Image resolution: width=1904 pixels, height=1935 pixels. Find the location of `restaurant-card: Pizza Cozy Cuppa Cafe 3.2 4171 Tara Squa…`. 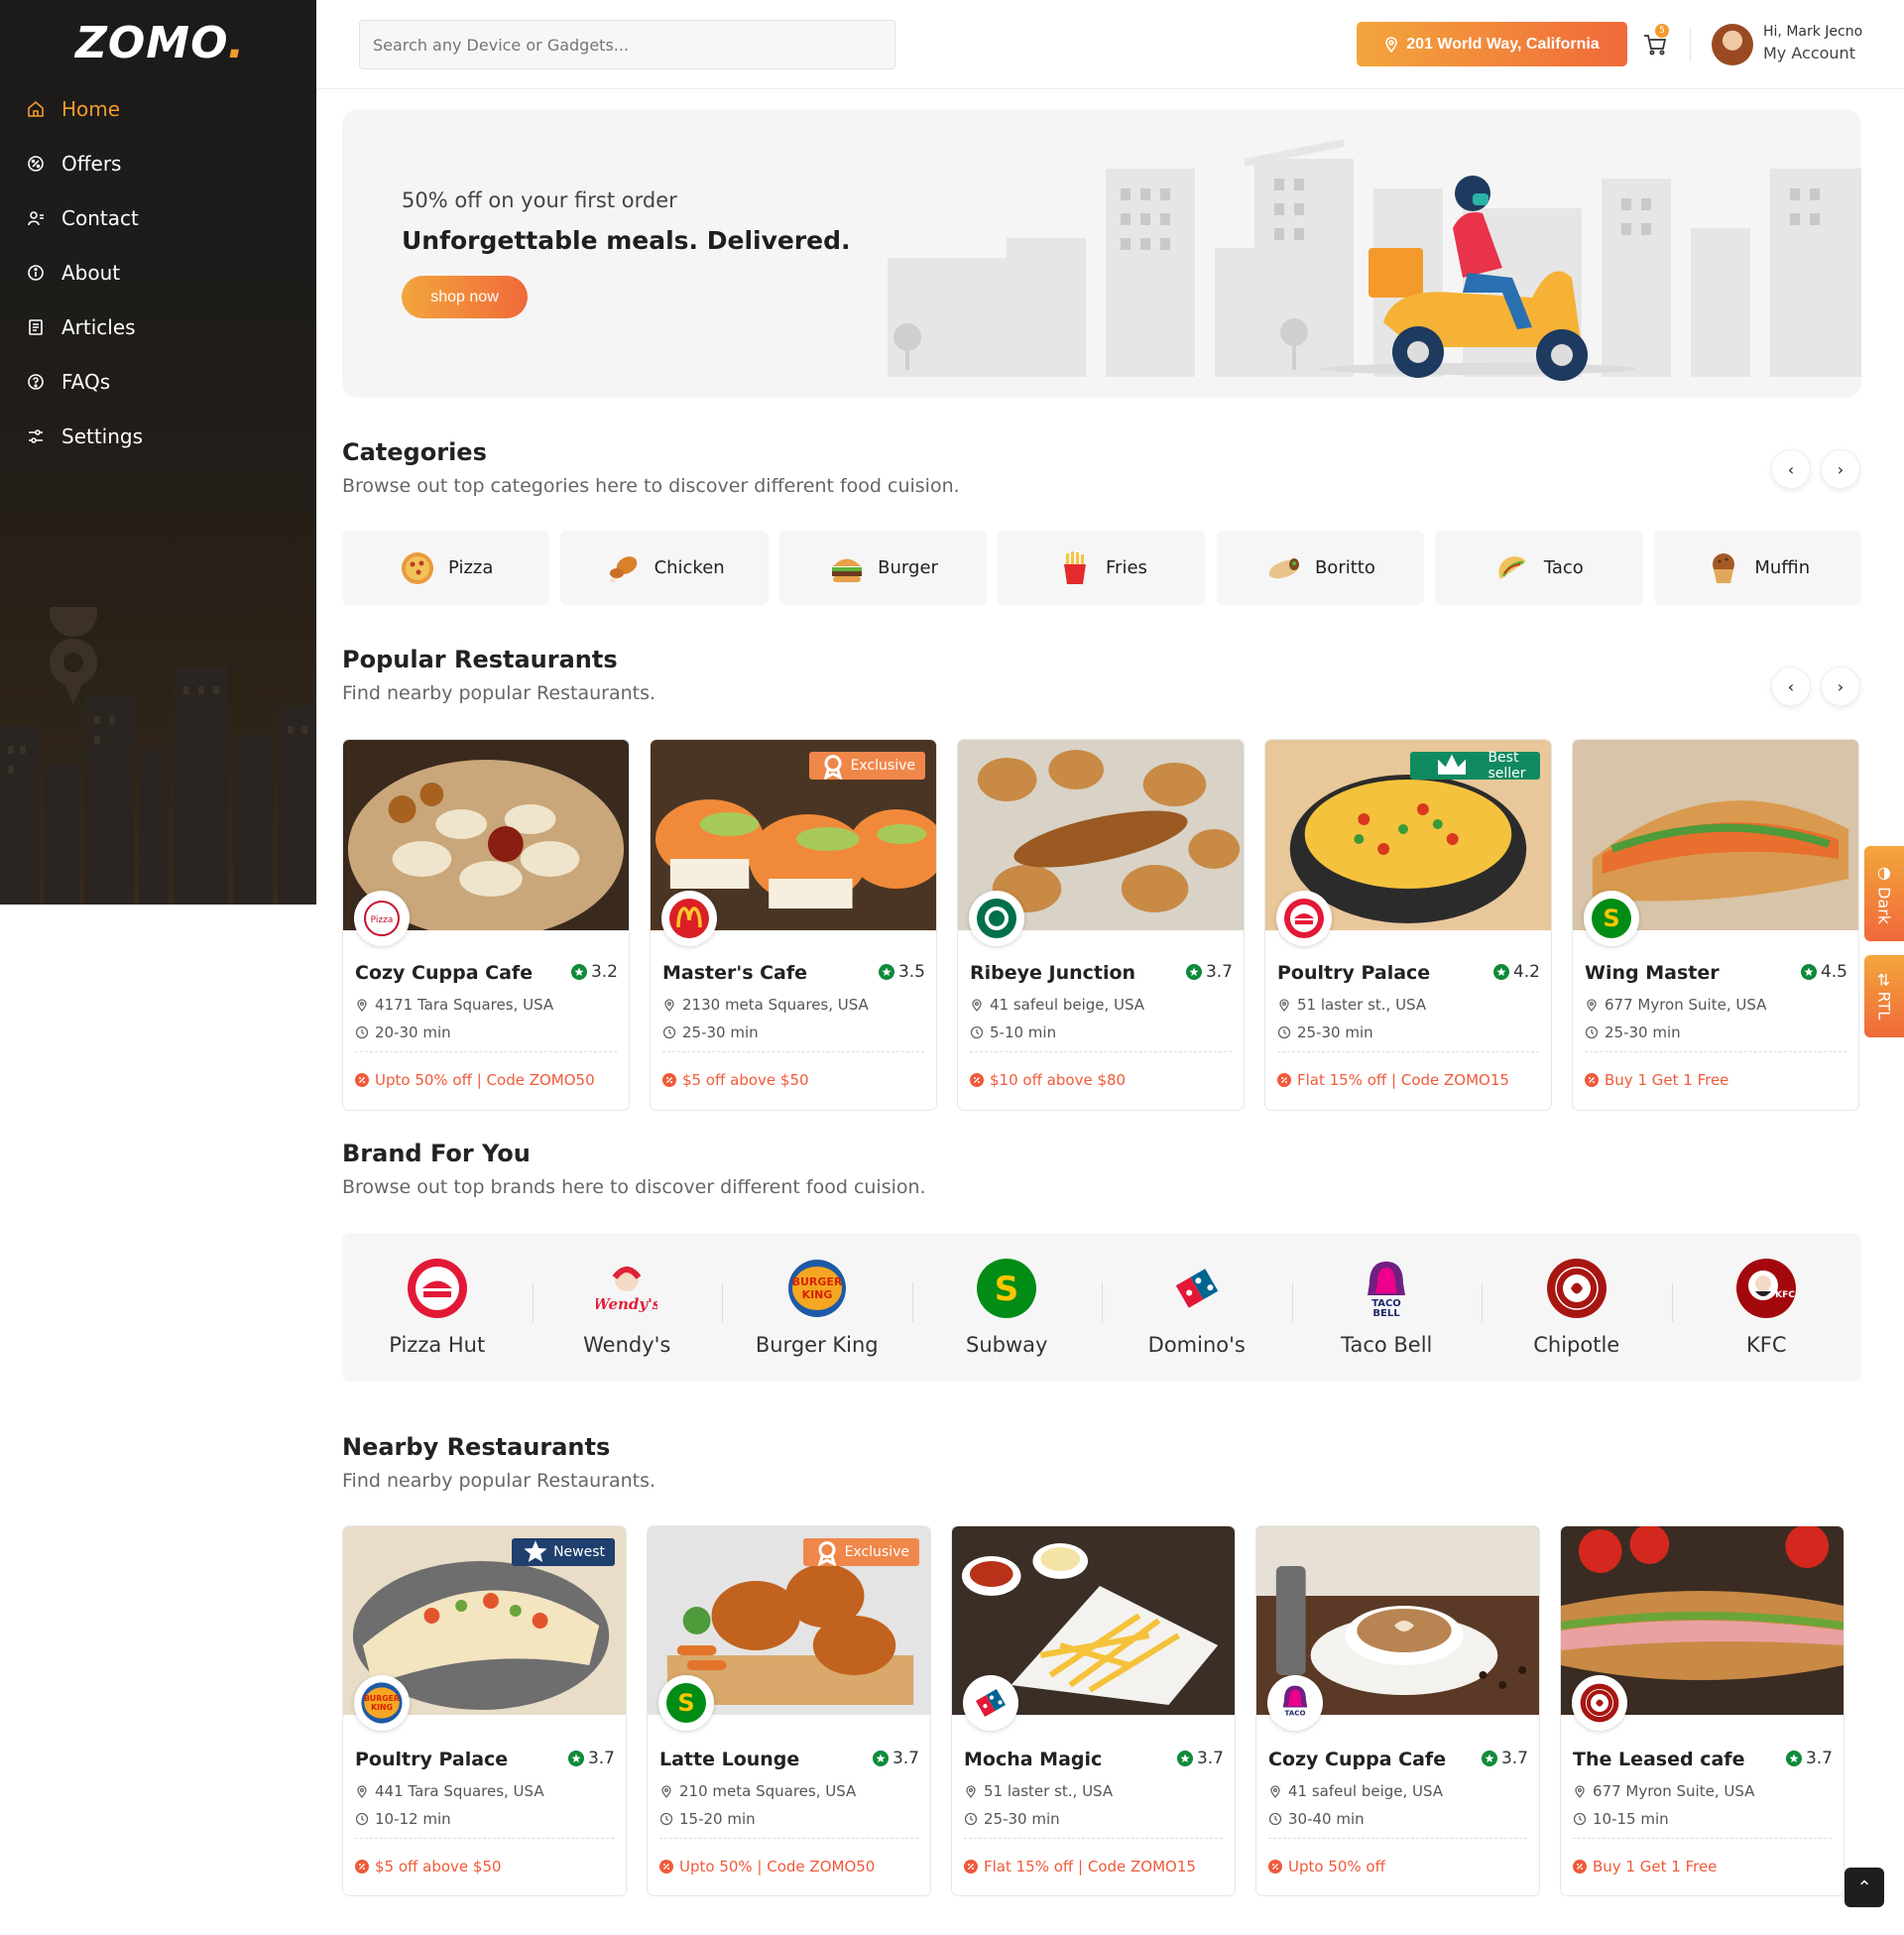

restaurant-card: Pizza Cozy Cuppa Cafe 3.2 4171 Tara Squa… is located at coordinates (486, 925).